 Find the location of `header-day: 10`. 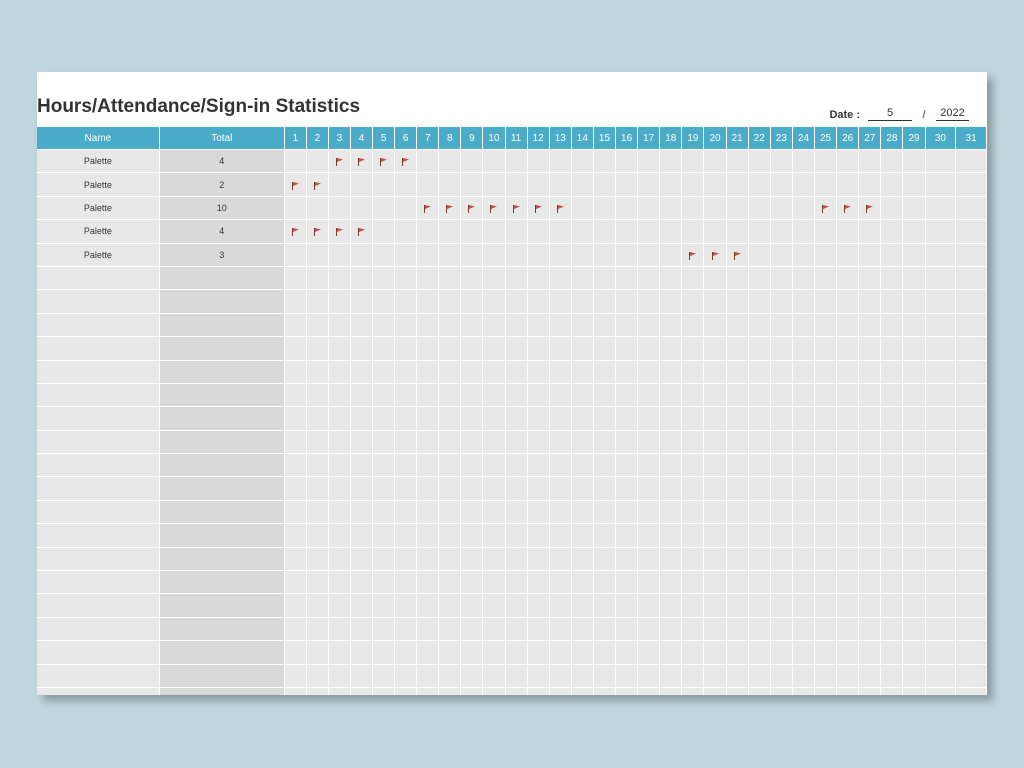

header-day: 10 is located at coordinates (494, 138).